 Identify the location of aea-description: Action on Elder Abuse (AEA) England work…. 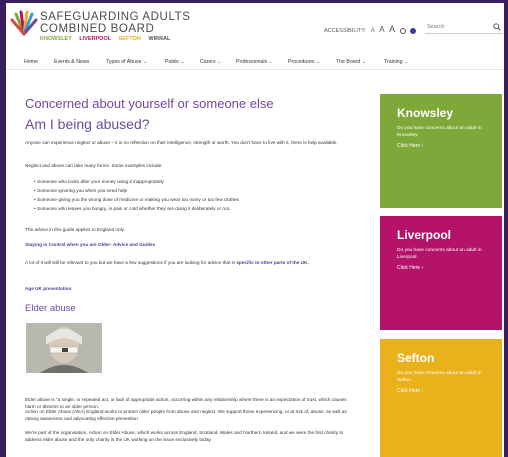
(186, 415).